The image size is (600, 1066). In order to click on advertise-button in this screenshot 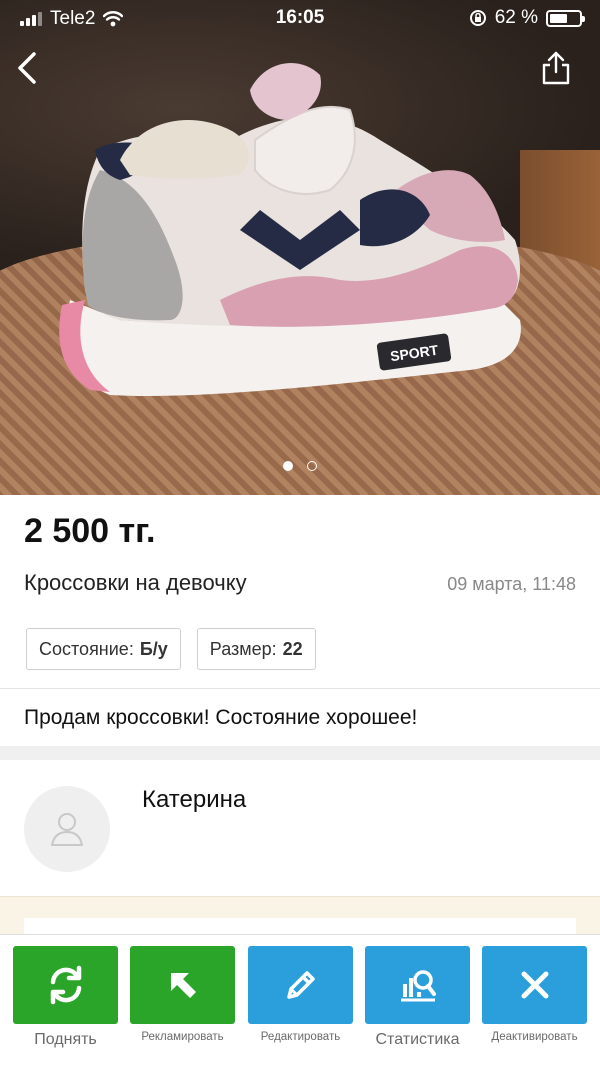, I will do `click(182, 985)`.